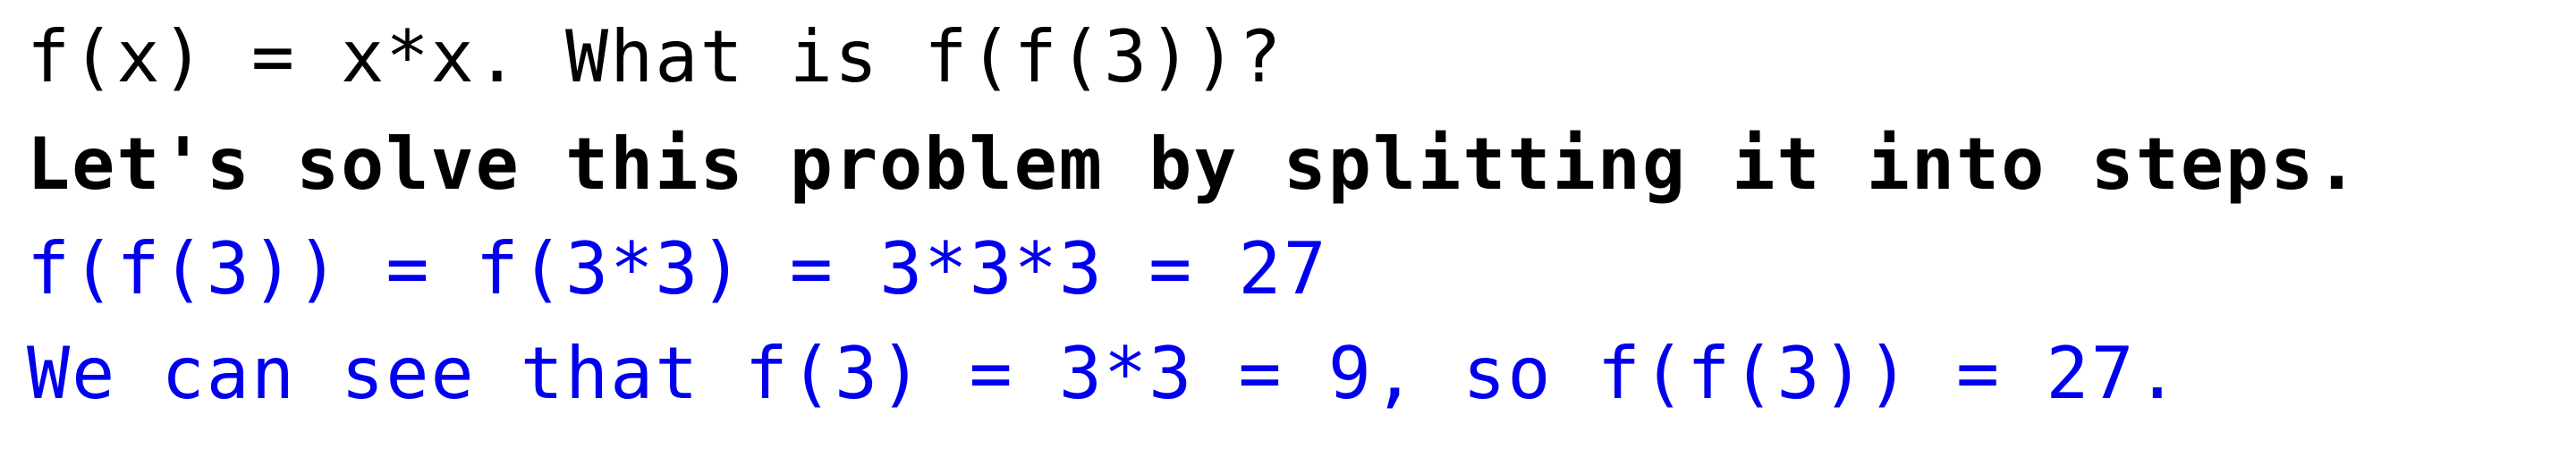  Describe the element at coordinates (655, 56) in the screenshot. I see `prompt-text: f(x) = x*x. What is f(f(3))?` at that location.